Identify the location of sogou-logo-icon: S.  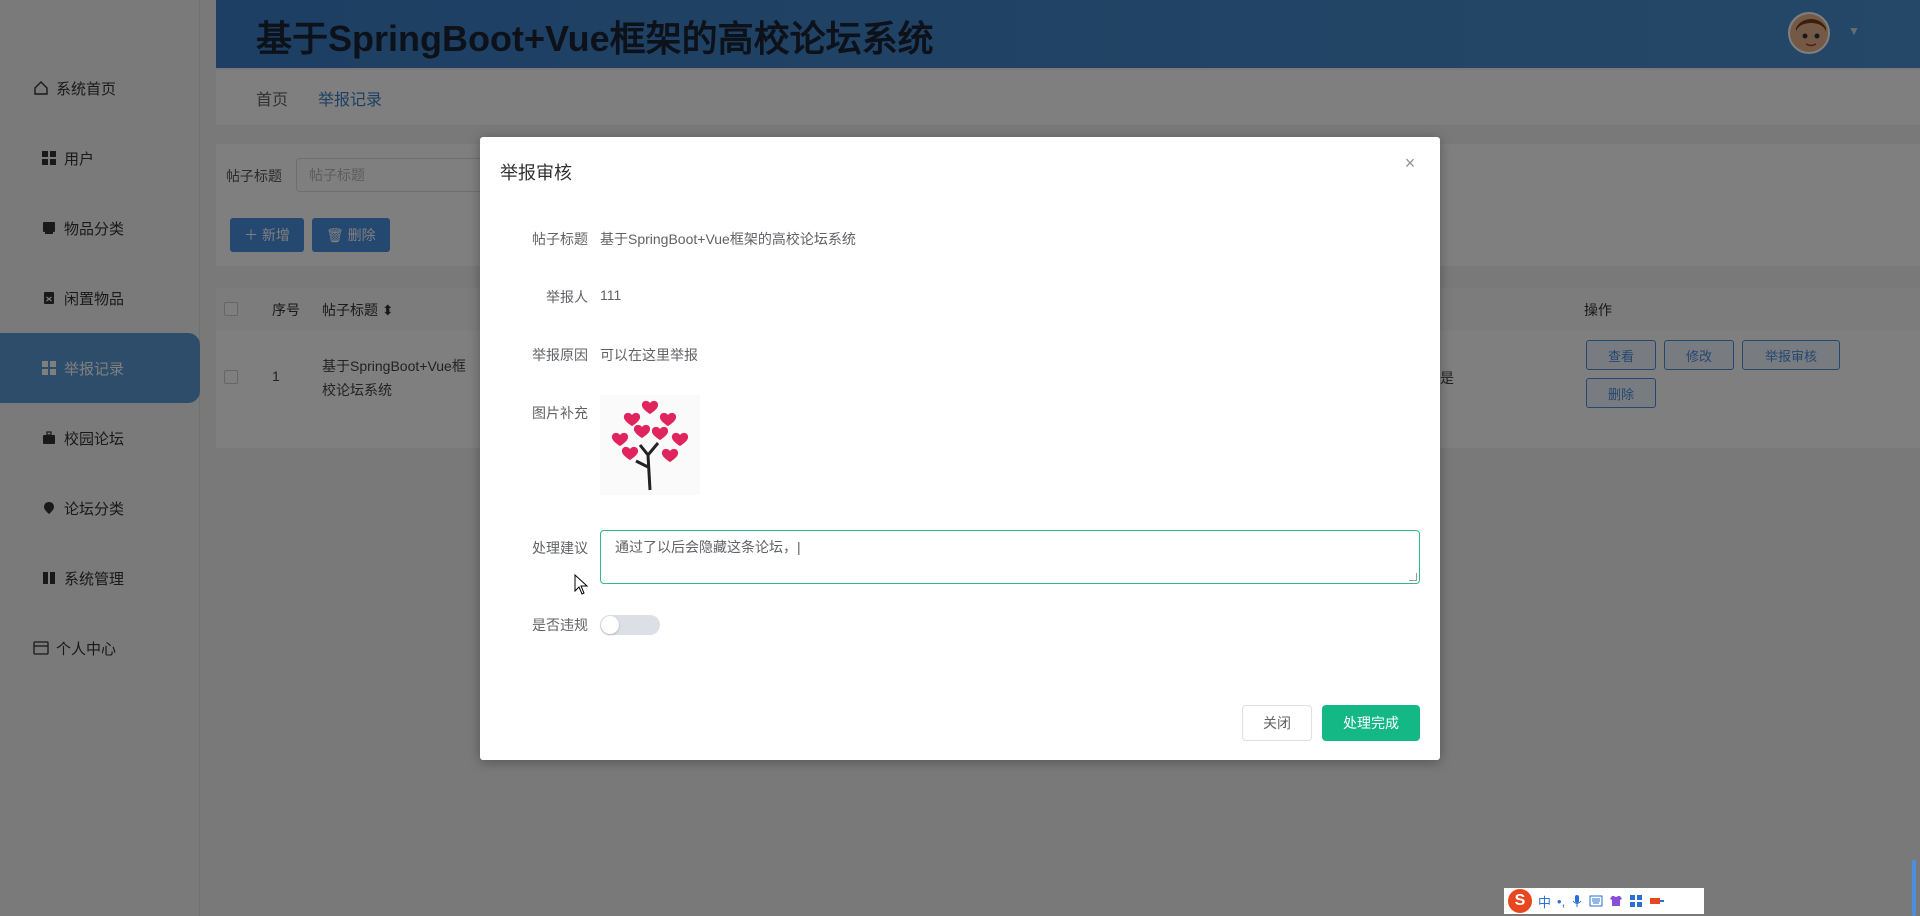
(1520, 901).